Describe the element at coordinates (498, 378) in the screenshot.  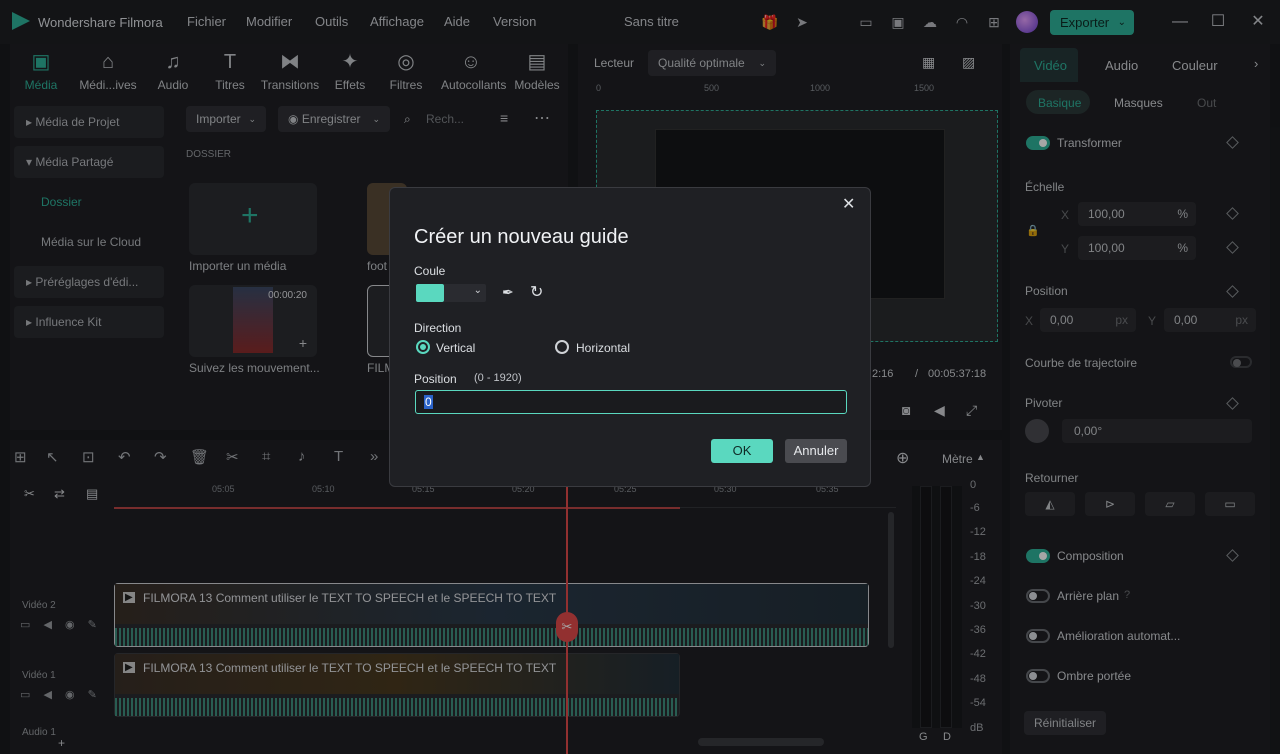
I see `position-range: (0 - 1920)` at that location.